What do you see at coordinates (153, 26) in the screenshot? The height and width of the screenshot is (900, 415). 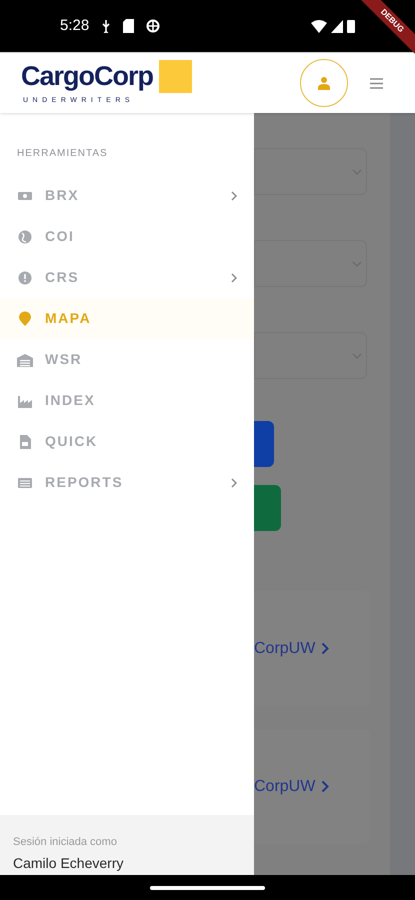 I see `gear-icon` at bounding box center [153, 26].